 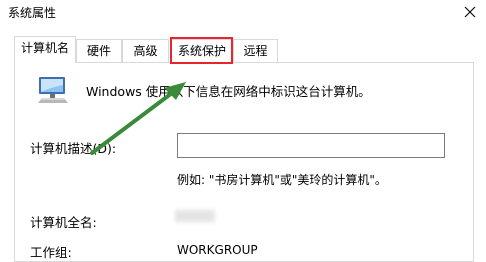 What do you see at coordinates (228, 91) in the screenshot?
I see `identification-description: Windows 使用以下信息在网络中标识这台计算机。` at bounding box center [228, 91].